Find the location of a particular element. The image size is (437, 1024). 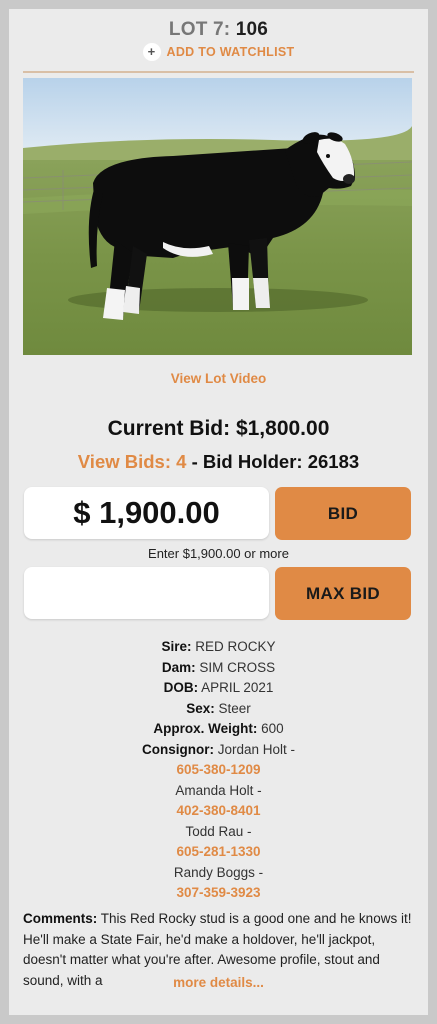

bid-button: BID is located at coordinates (343, 513).